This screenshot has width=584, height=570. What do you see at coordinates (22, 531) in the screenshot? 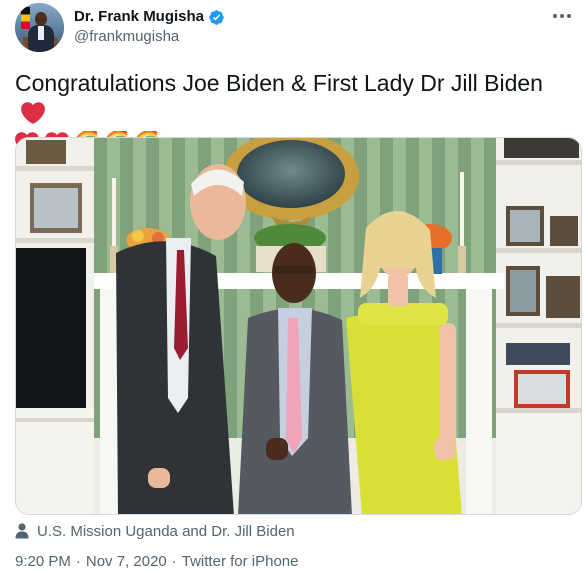
I see `person-tag-icon` at bounding box center [22, 531].